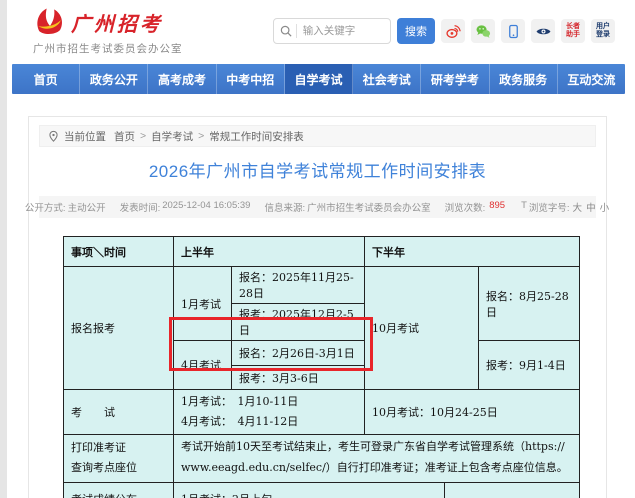 This screenshot has height=498, width=635. What do you see at coordinates (3, 249) in the screenshot?
I see `window-edge-strip` at bounding box center [3, 249].